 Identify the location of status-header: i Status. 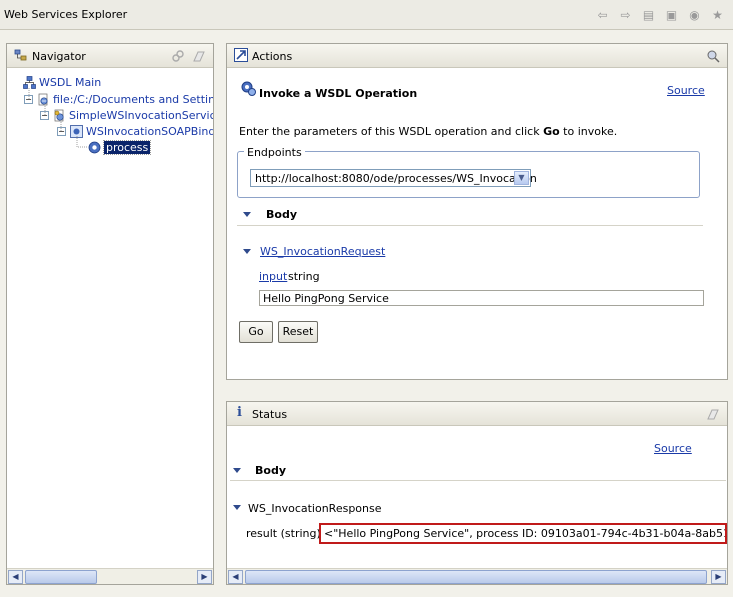
(477, 414).